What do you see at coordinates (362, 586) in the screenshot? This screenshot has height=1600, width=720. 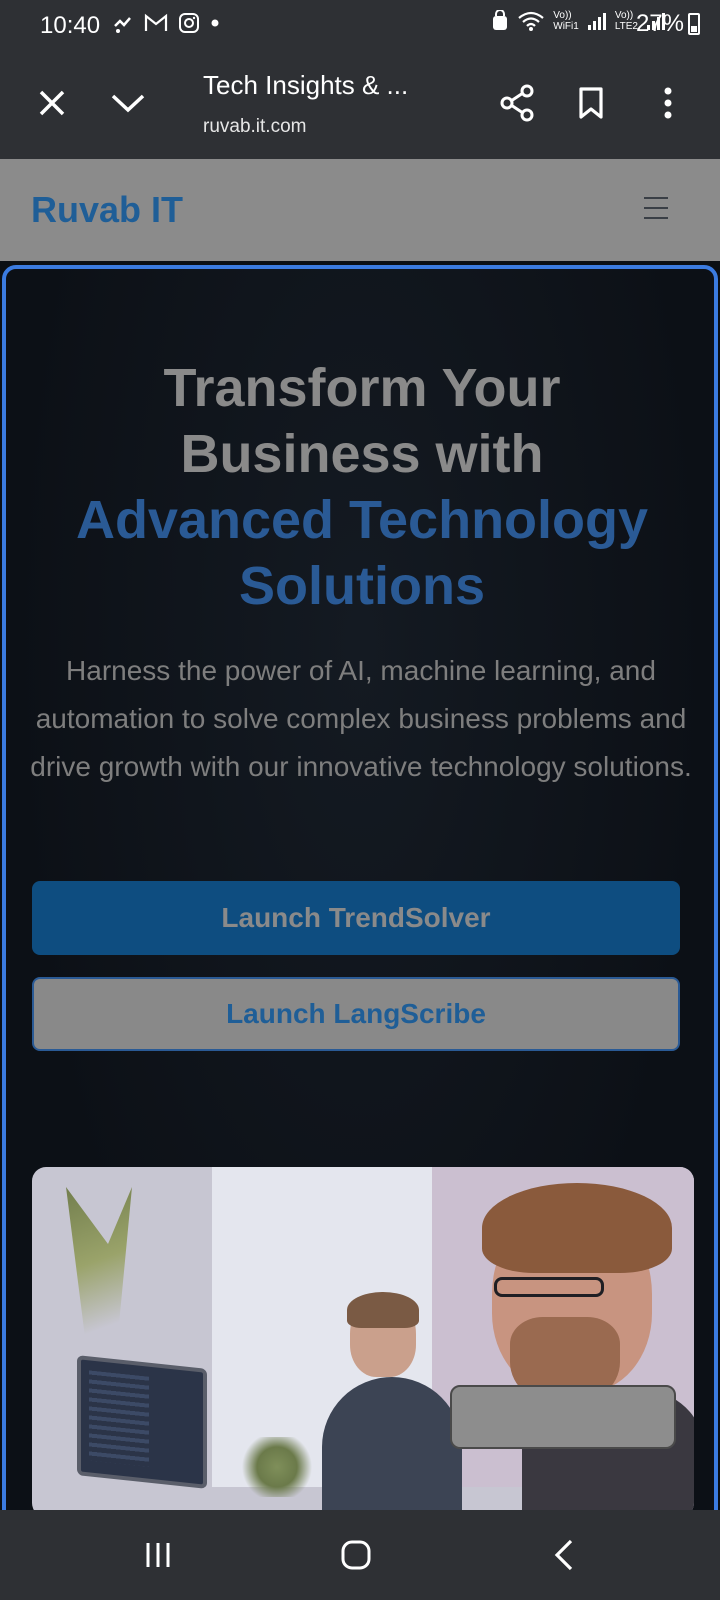 I see `hero-title-highlight: Solutions` at bounding box center [362, 586].